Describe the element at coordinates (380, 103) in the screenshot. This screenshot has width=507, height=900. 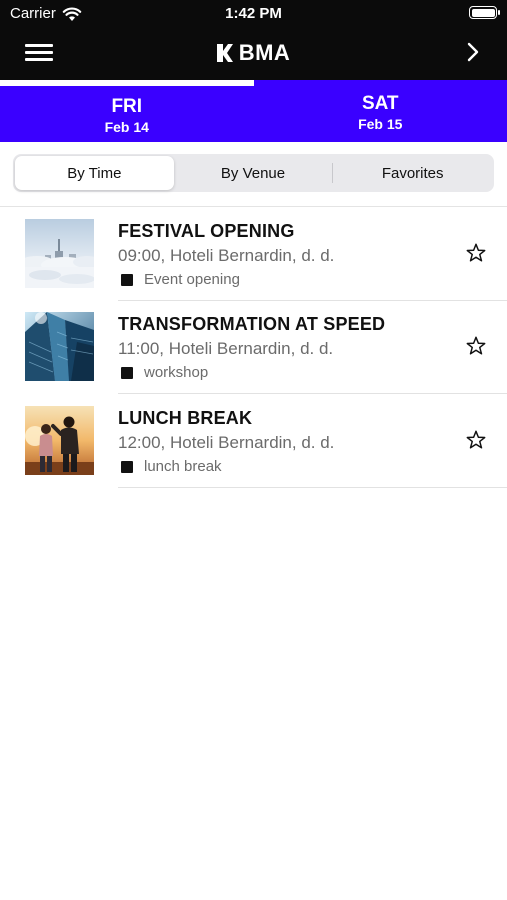
I see `tab-day-label: SAT` at that location.